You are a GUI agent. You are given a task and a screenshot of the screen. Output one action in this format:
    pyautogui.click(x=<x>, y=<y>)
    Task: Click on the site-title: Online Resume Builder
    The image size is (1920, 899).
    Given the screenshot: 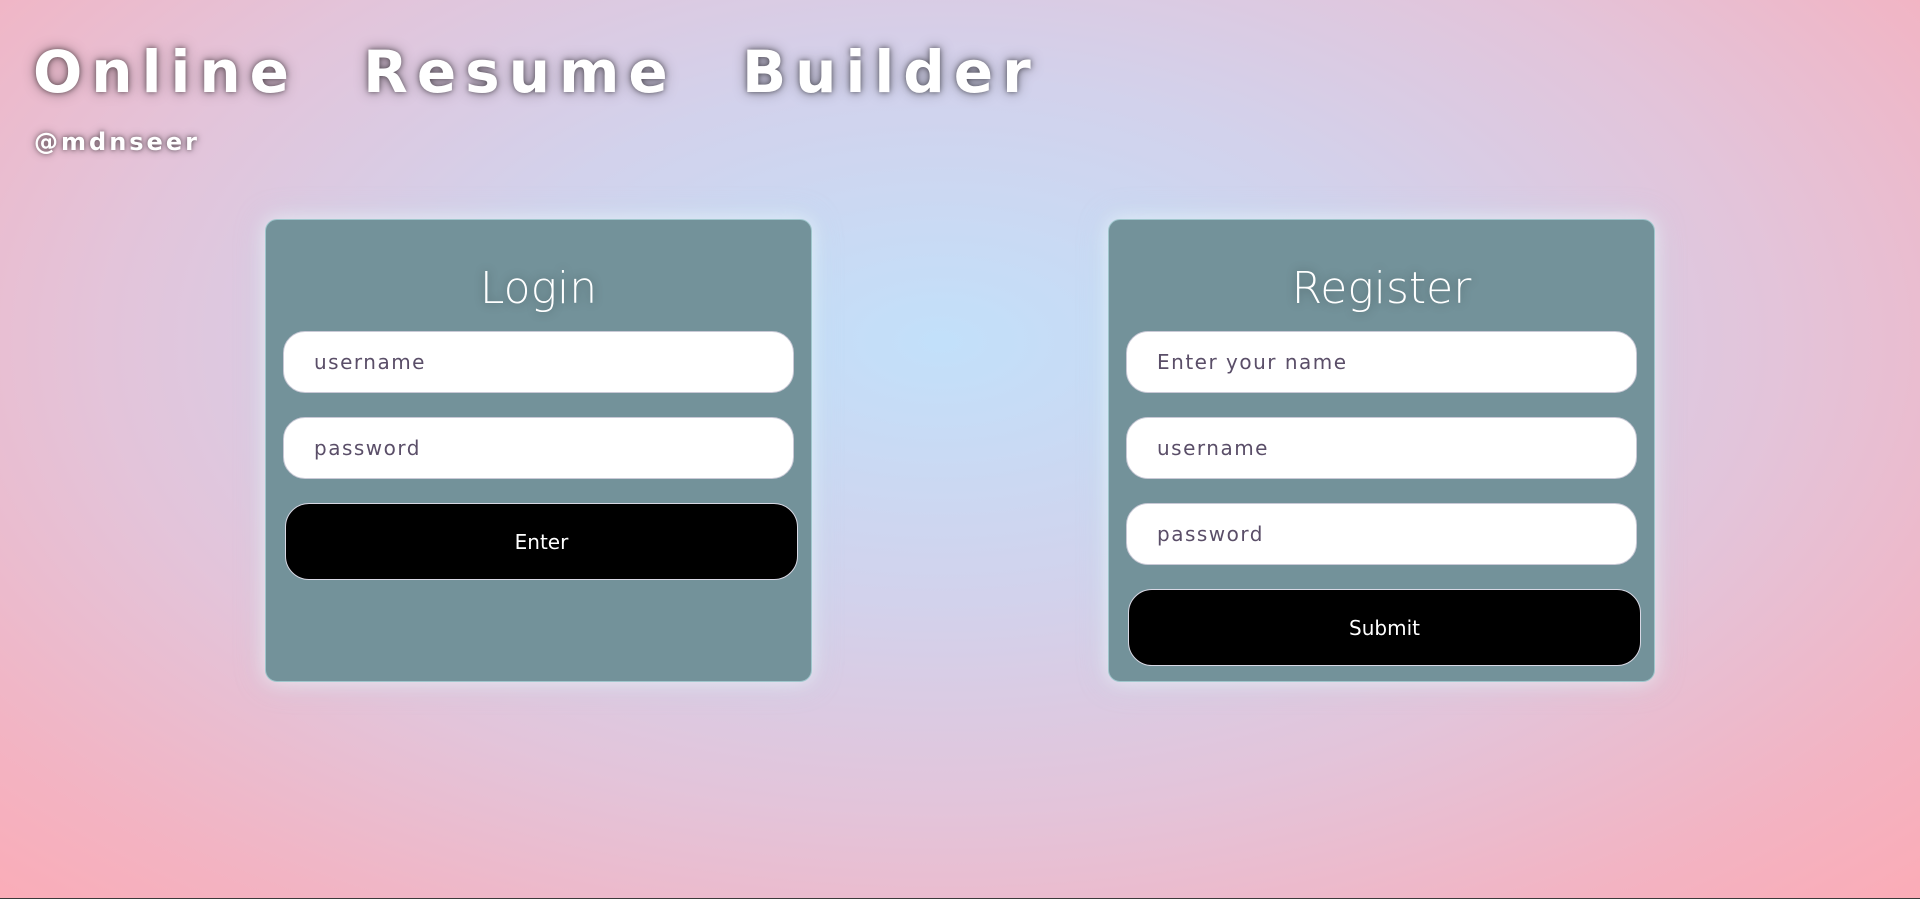 What is the action you would take?
    pyautogui.click(x=536, y=72)
    